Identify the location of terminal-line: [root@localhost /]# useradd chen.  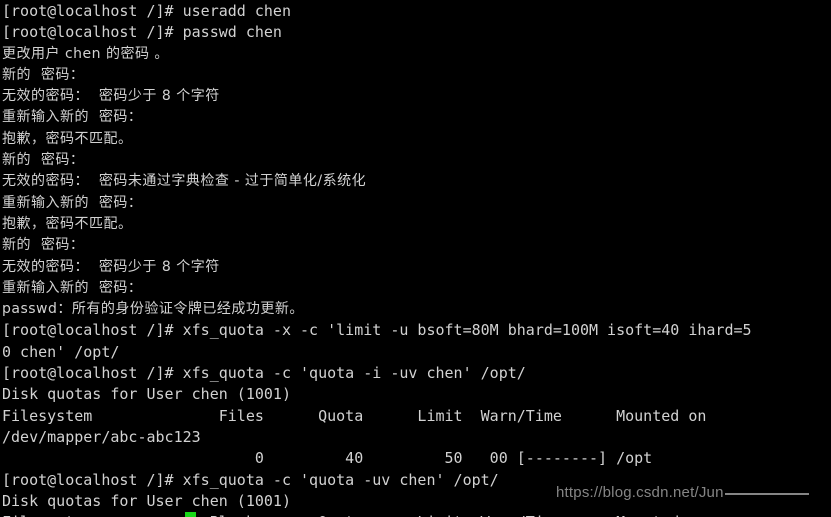
(146, 11).